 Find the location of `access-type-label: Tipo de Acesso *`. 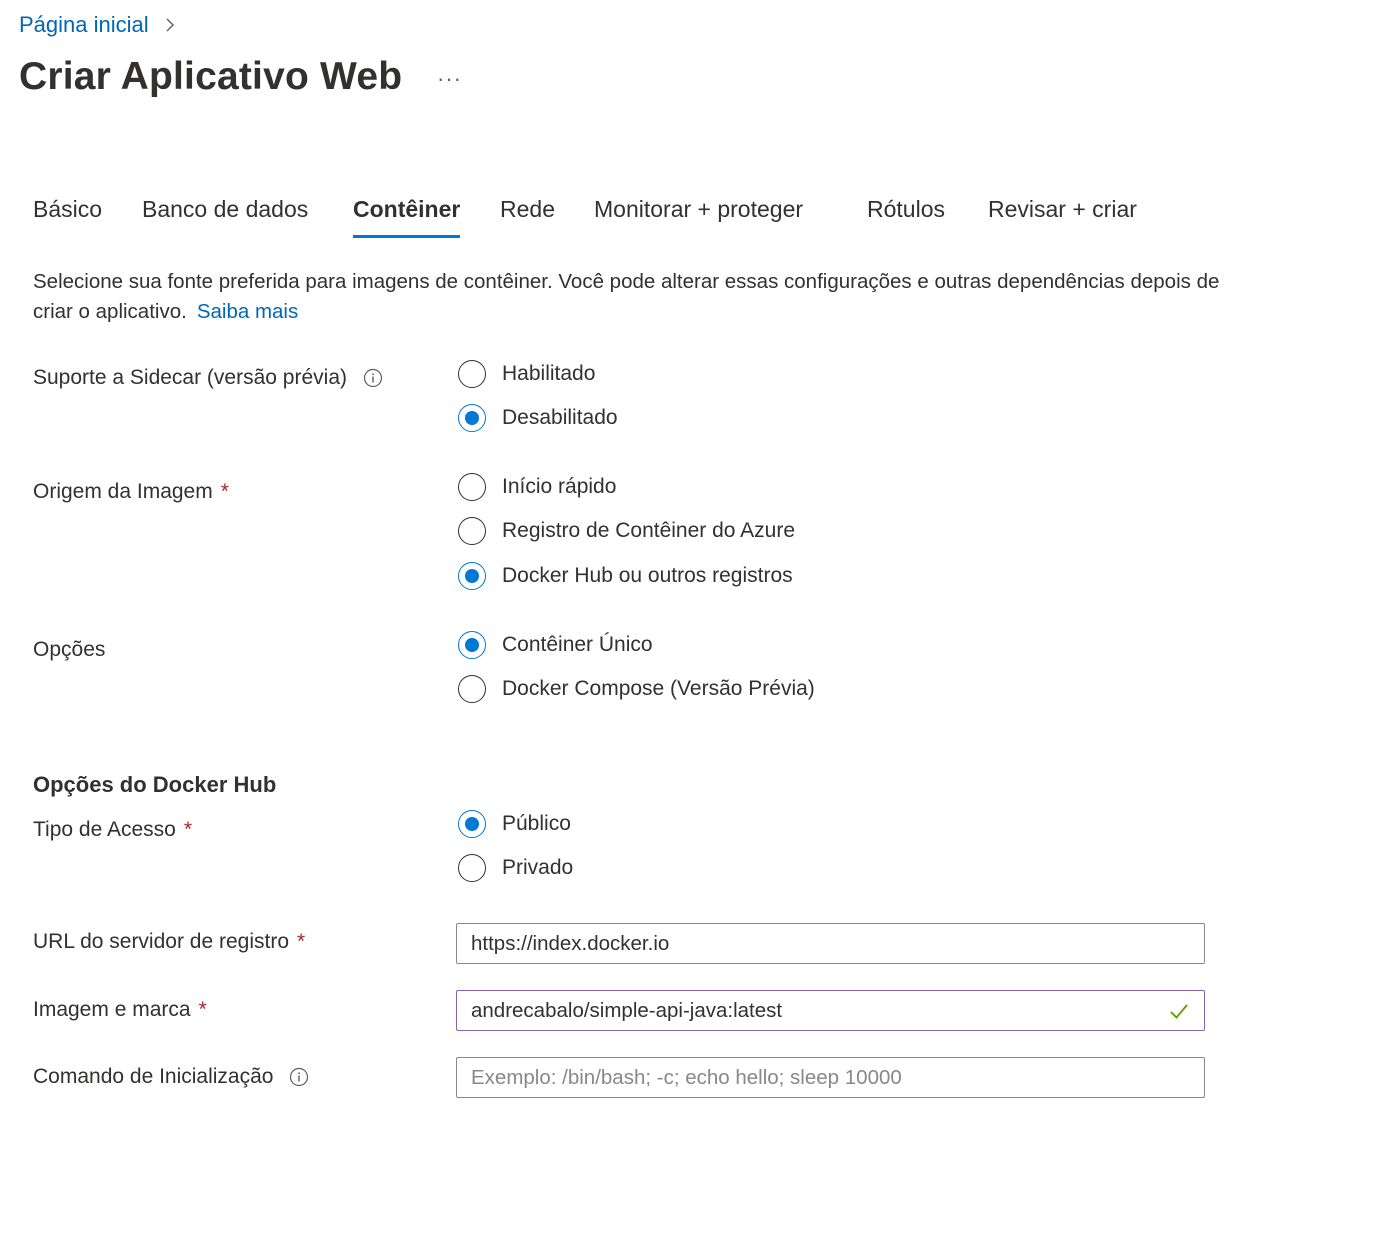

access-type-label: Tipo de Acesso * is located at coordinates (112, 830).